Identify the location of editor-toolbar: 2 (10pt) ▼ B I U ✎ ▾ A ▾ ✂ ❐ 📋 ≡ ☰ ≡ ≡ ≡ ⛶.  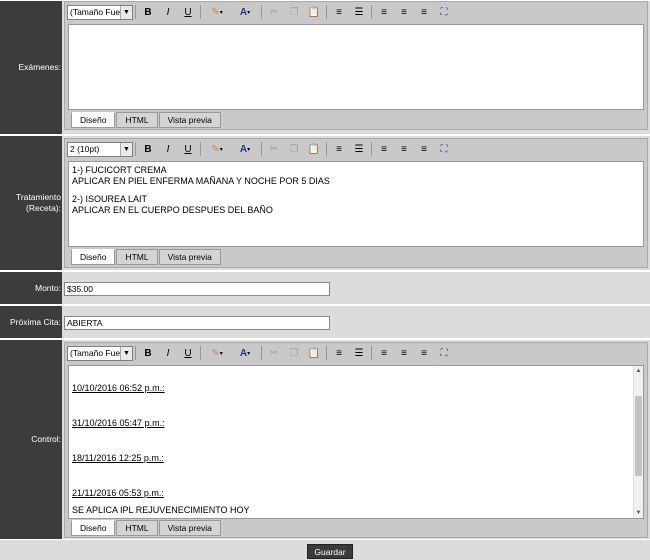
(356, 149).